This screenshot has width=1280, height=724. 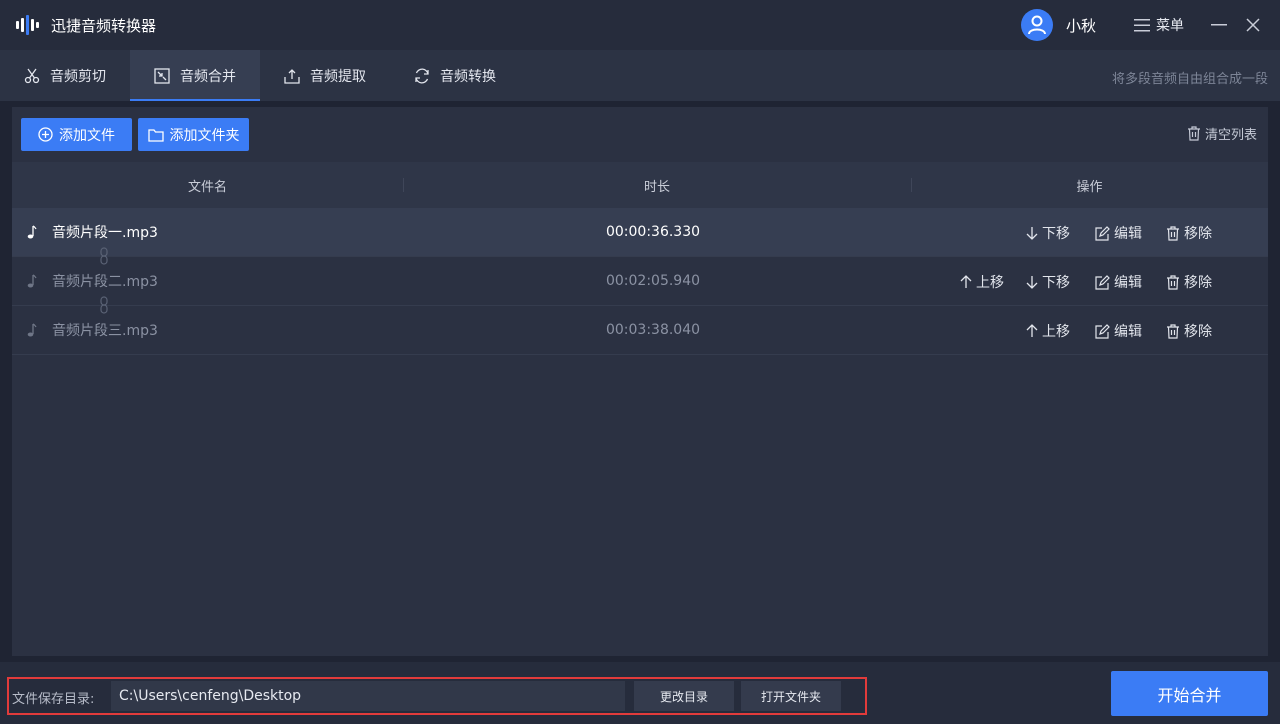 I want to click on add-file-button: 添加文件, so click(x=76, y=134).